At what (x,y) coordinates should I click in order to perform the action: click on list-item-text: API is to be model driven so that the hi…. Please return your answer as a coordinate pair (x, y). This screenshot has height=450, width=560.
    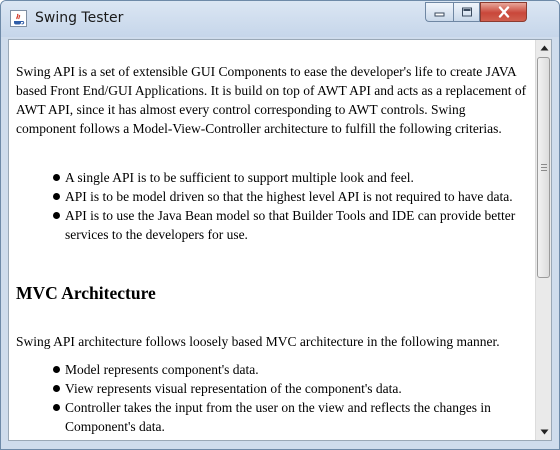
    Looking at the image, I should click on (289, 196).